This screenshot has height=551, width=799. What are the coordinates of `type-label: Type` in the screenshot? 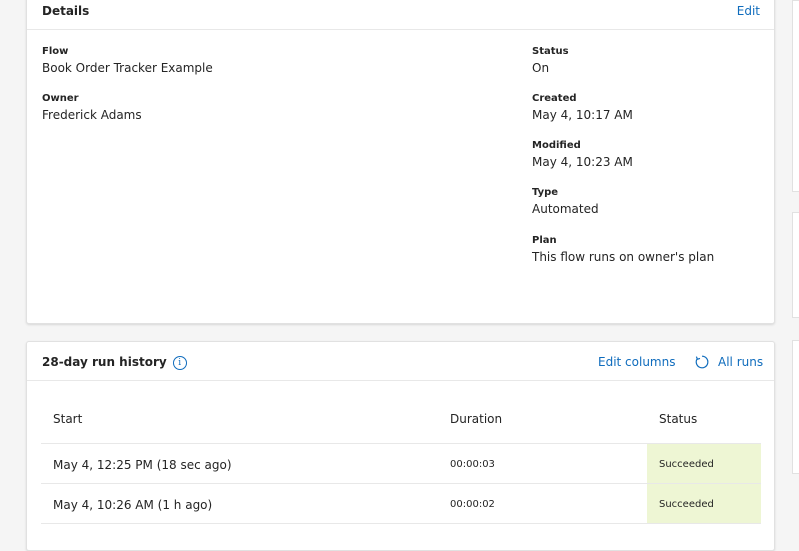 It's located at (545, 192).